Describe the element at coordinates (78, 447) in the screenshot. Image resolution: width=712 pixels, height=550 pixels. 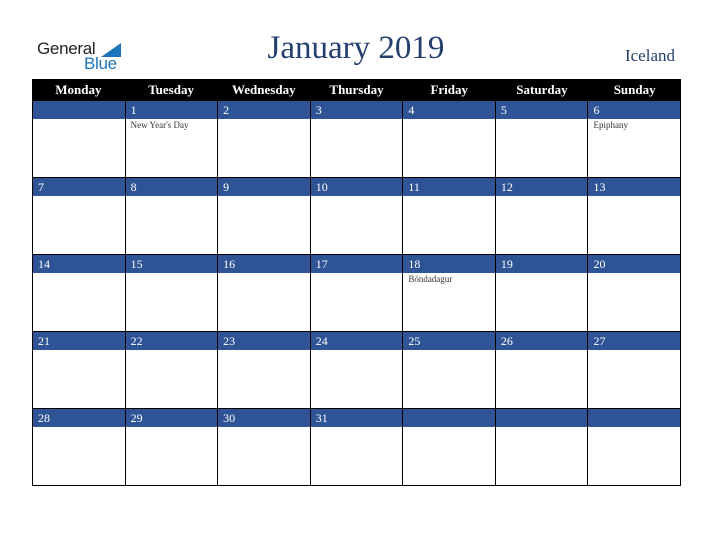
I see `day-cell: 28` at that location.